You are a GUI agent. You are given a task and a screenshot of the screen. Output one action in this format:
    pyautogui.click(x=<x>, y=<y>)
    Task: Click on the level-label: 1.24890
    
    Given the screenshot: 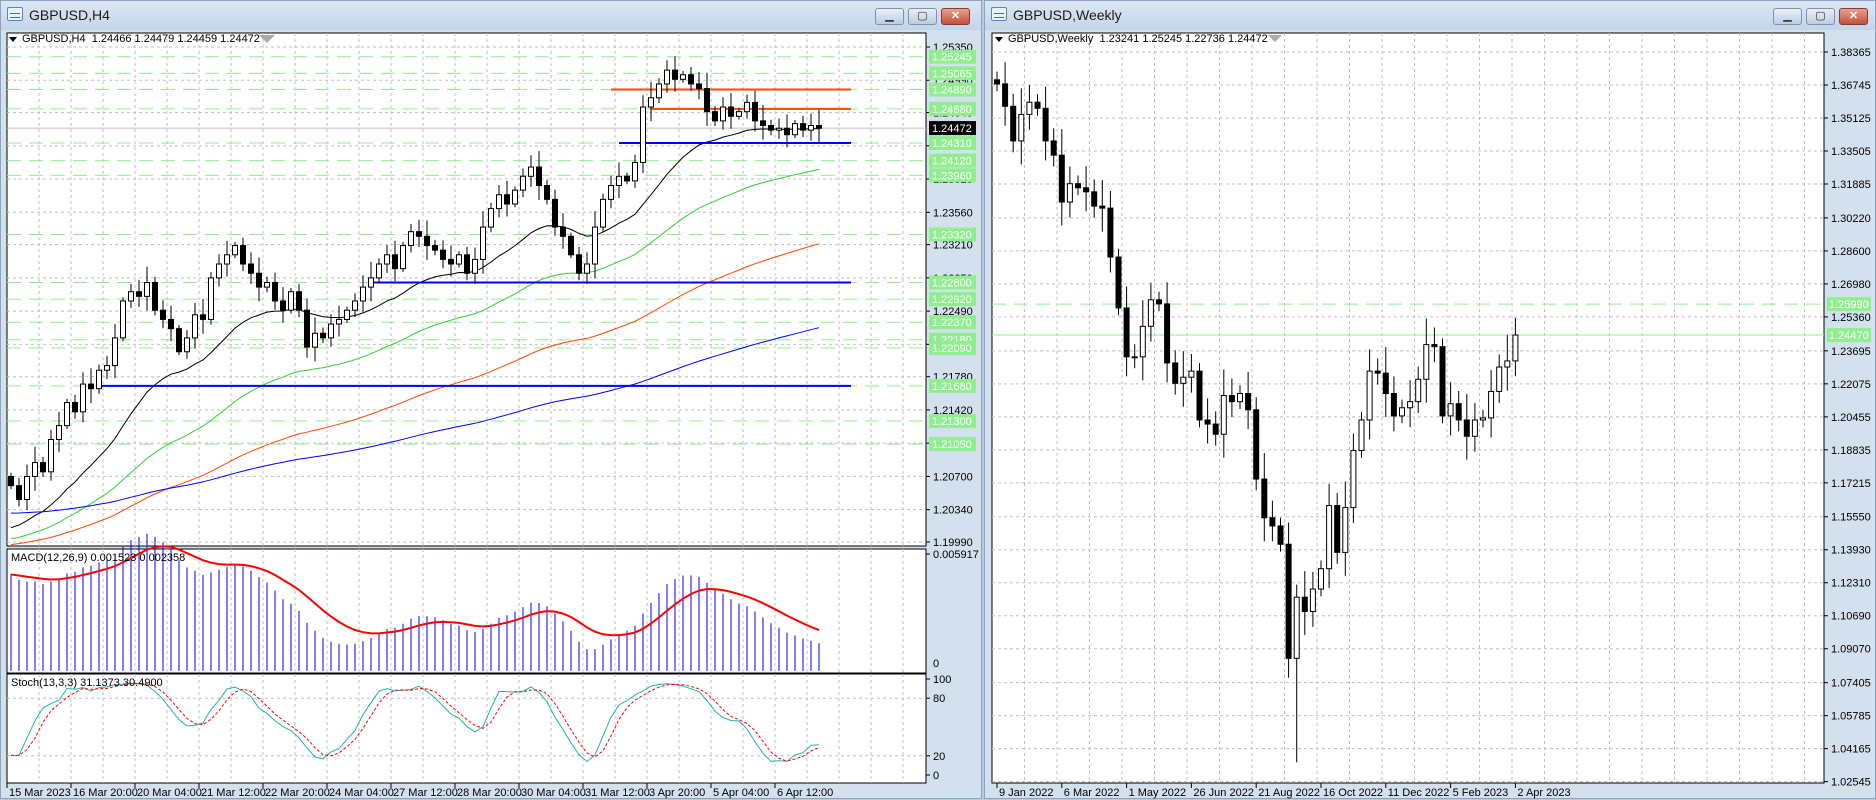 What is the action you would take?
    pyautogui.click(x=952, y=90)
    